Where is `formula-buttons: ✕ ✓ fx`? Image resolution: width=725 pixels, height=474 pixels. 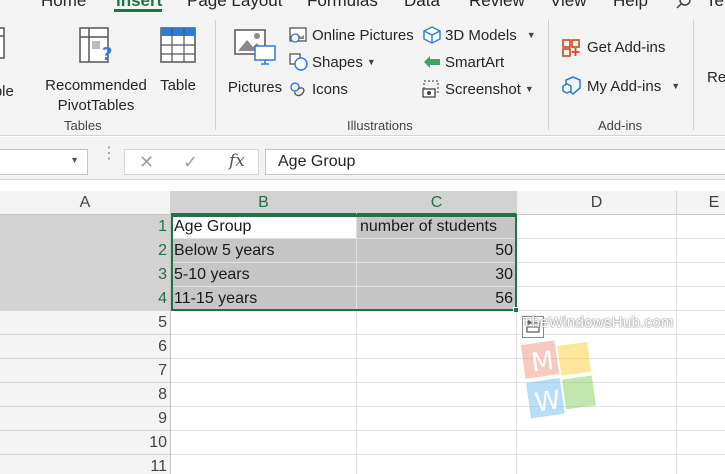 formula-buttons: ✕ ✓ fx is located at coordinates (191, 162).